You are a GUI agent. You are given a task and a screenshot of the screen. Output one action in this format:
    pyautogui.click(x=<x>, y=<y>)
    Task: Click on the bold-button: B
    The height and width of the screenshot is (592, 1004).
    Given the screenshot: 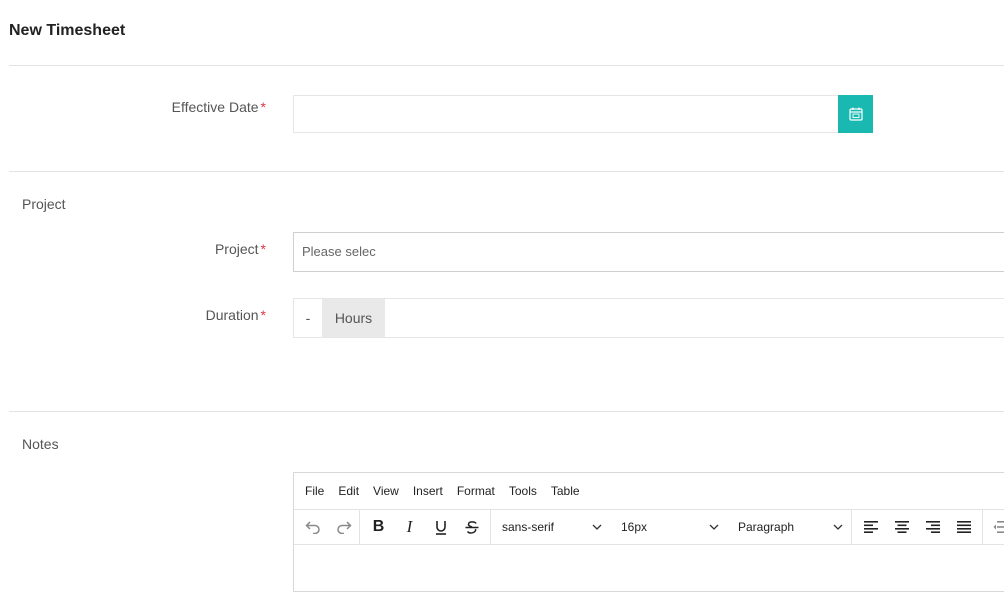 What is the action you would take?
    pyautogui.click(x=378, y=527)
    